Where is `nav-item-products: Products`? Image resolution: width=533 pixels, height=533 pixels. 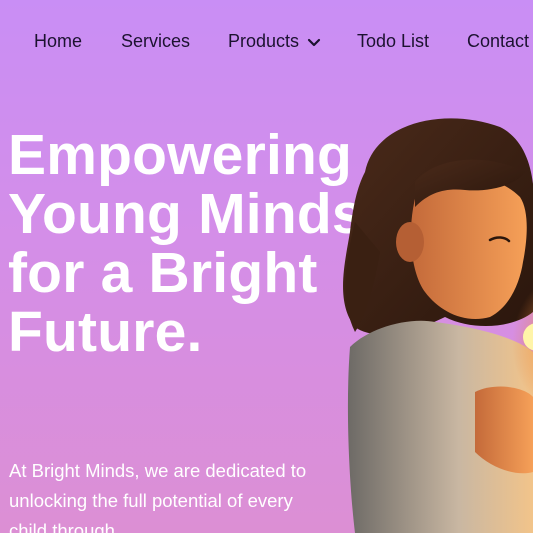
nav-item-products: Products is located at coordinates (274, 42).